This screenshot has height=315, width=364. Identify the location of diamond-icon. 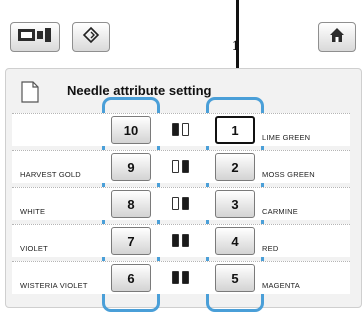
(91, 37).